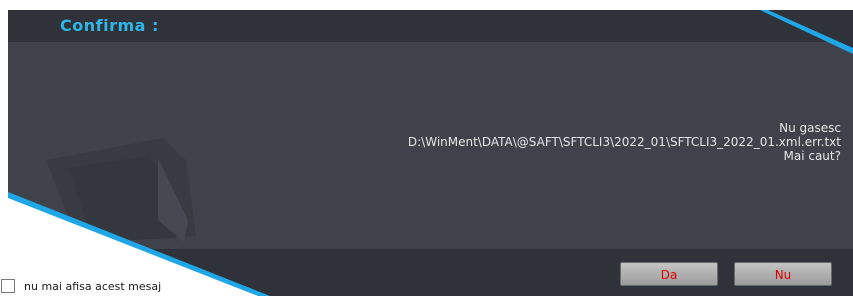 This screenshot has height=296, width=853. I want to click on dont-show-option: nu mai afisa acest mesaj, so click(80, 286).